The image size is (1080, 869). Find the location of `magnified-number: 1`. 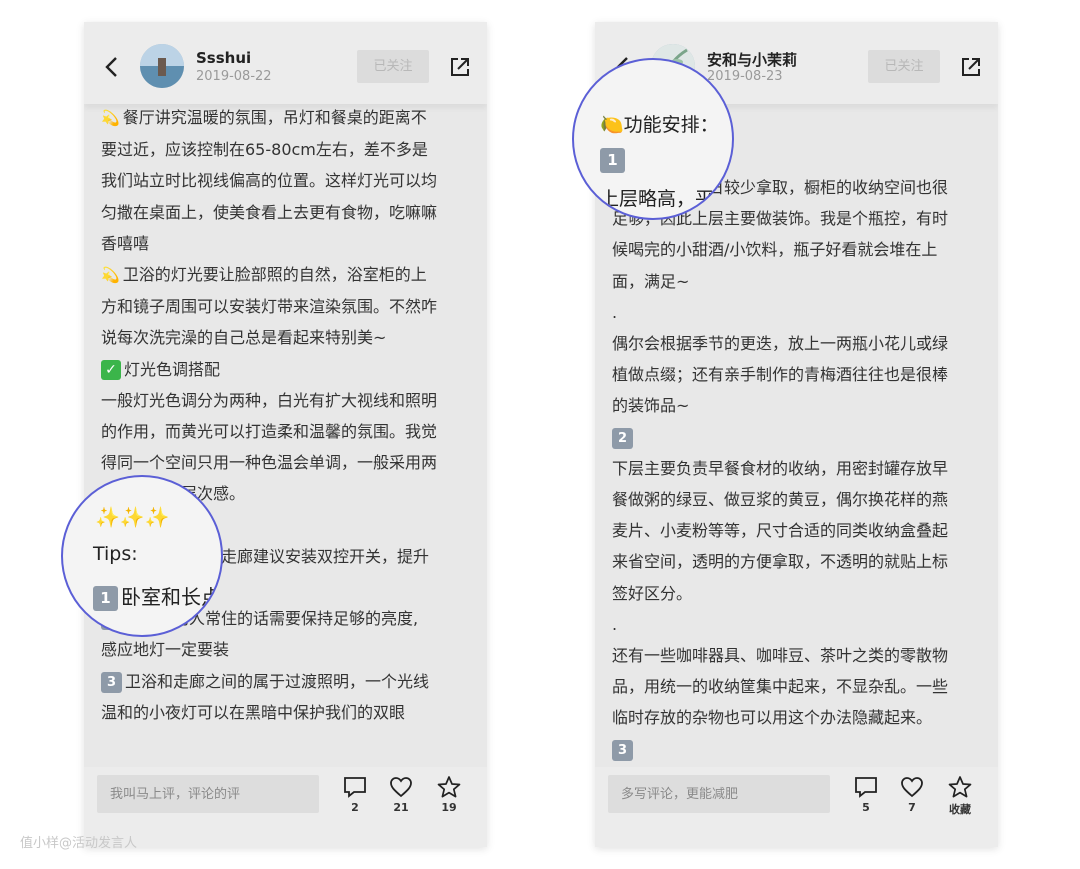

magnified-number: 1 is located at coordinates (614, 160).